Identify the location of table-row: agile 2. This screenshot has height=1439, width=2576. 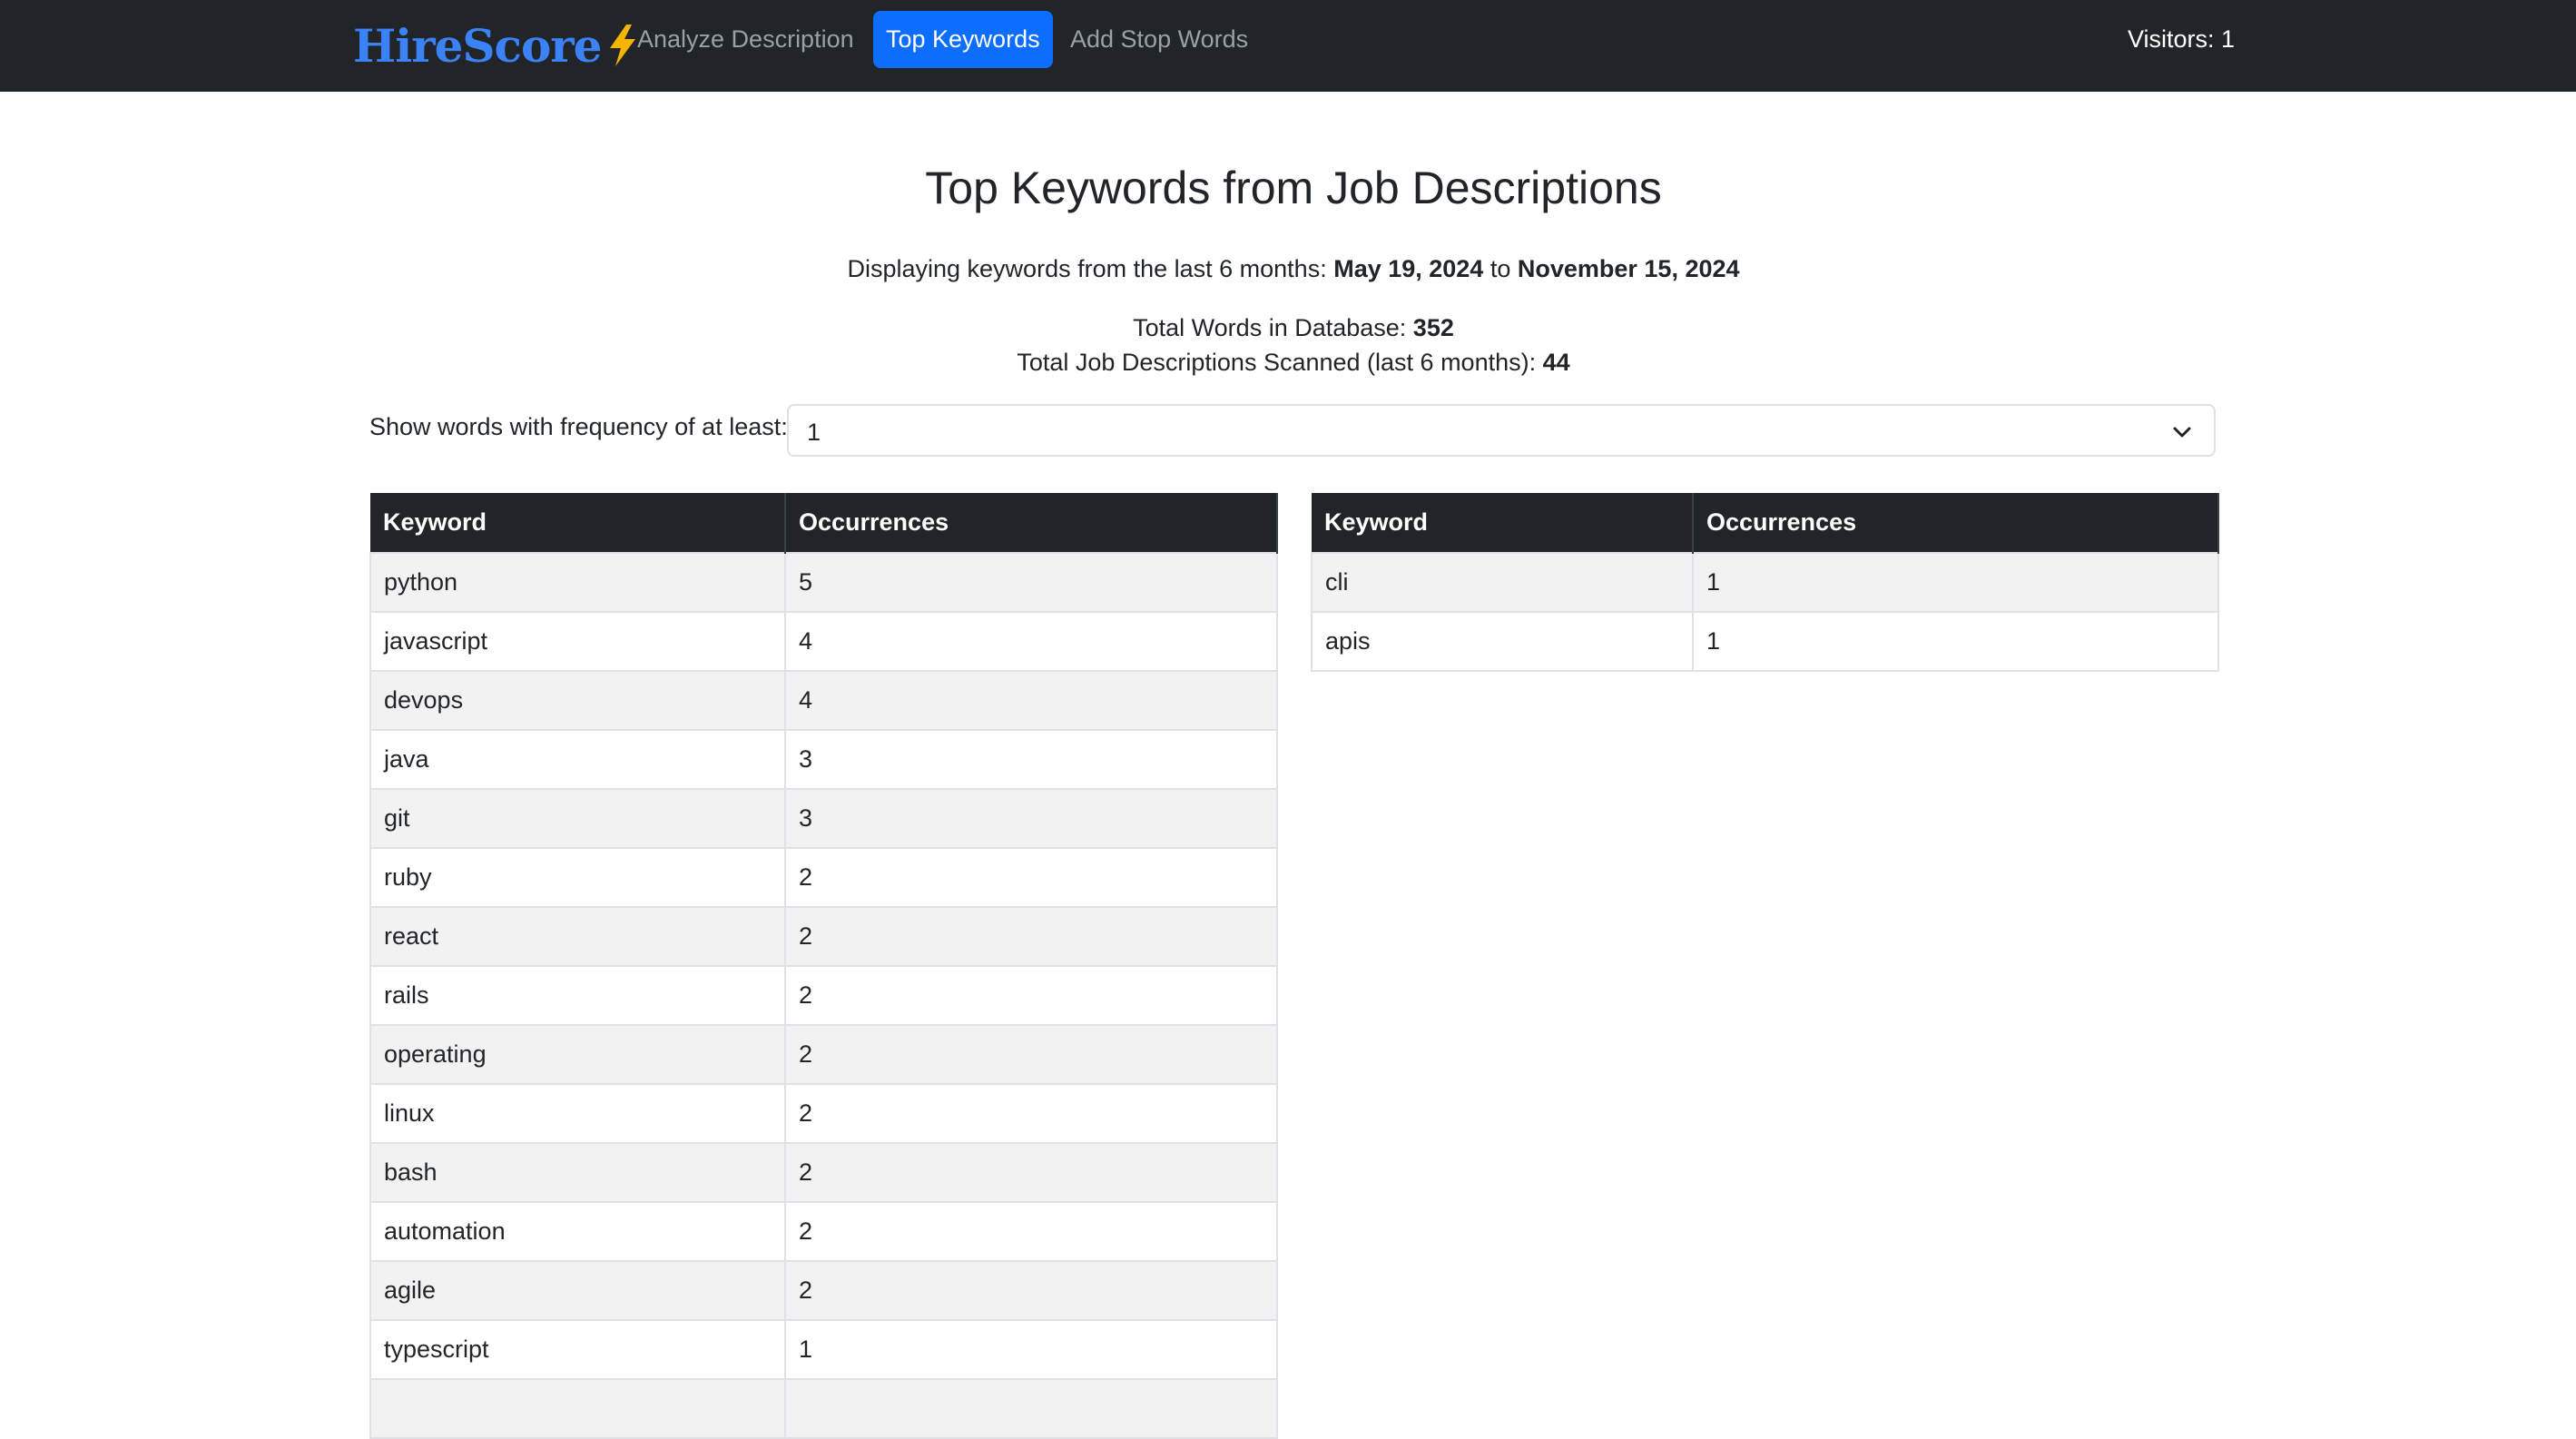
(823, 1290).